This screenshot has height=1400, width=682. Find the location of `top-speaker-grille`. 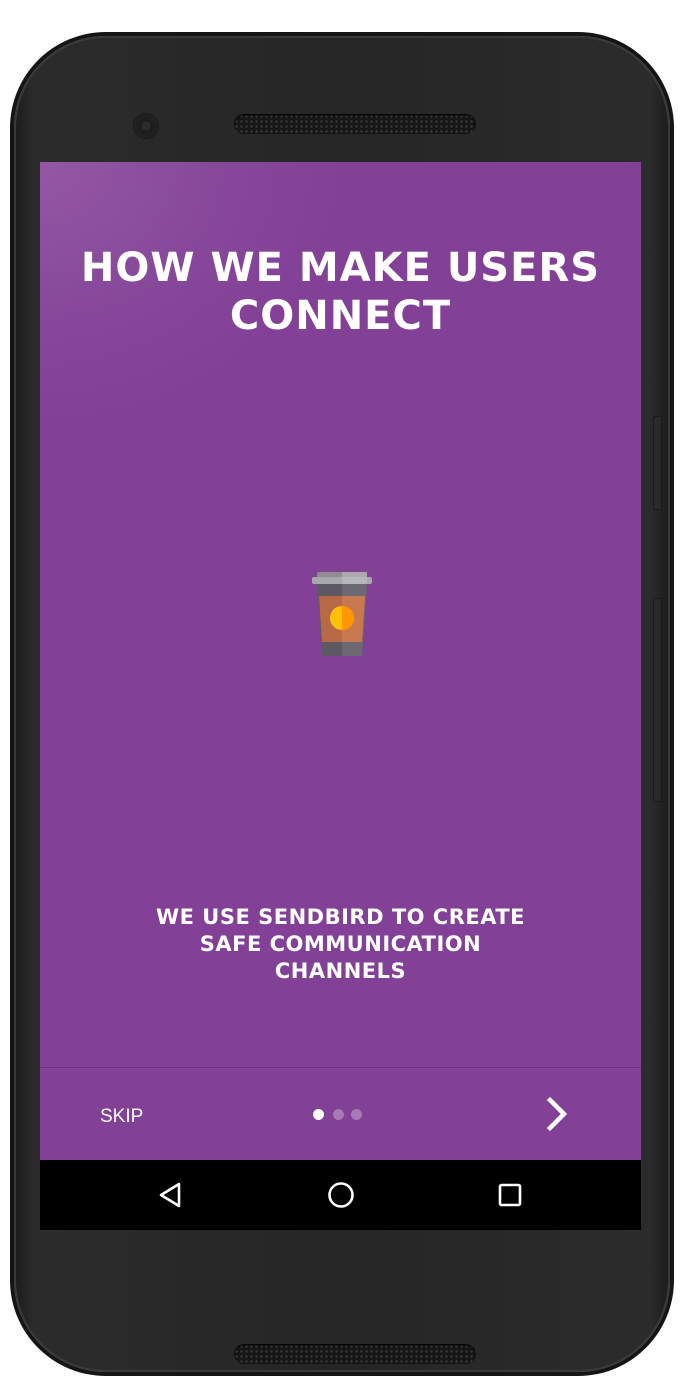

top-speaker-grille is located at coordinates (355, 124).